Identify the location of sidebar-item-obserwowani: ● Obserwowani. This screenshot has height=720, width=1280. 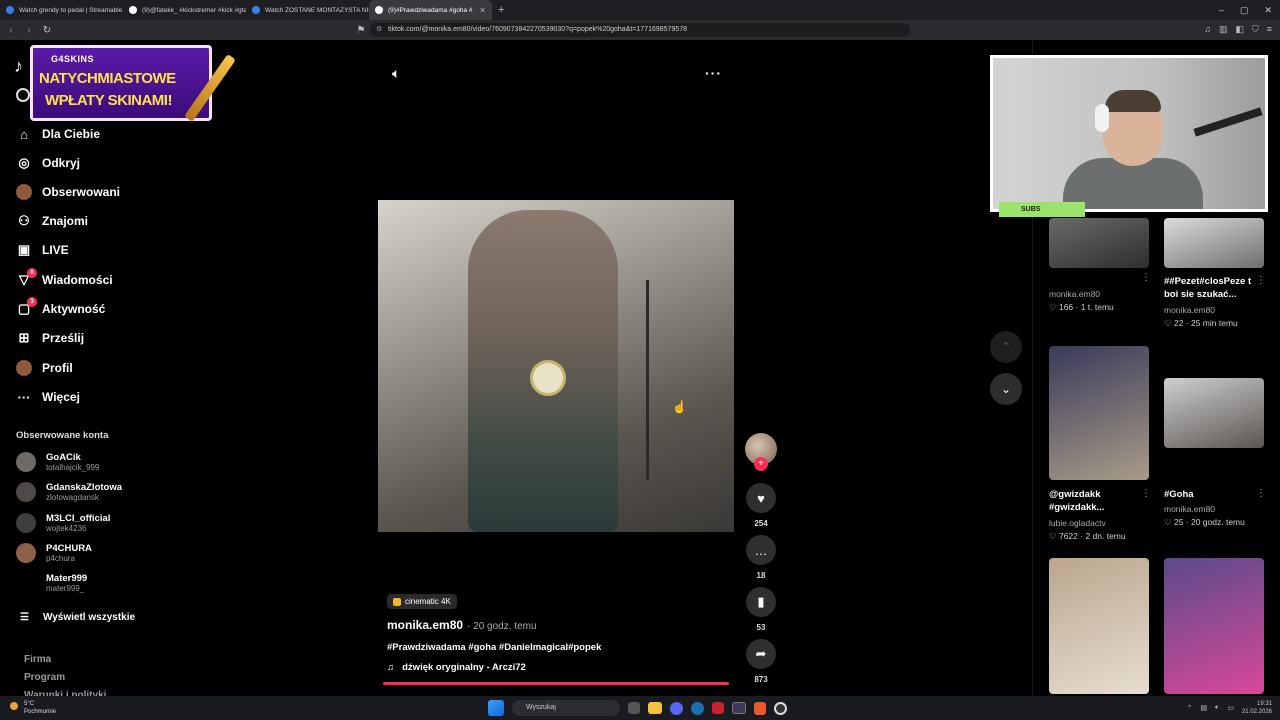
(68, 192).